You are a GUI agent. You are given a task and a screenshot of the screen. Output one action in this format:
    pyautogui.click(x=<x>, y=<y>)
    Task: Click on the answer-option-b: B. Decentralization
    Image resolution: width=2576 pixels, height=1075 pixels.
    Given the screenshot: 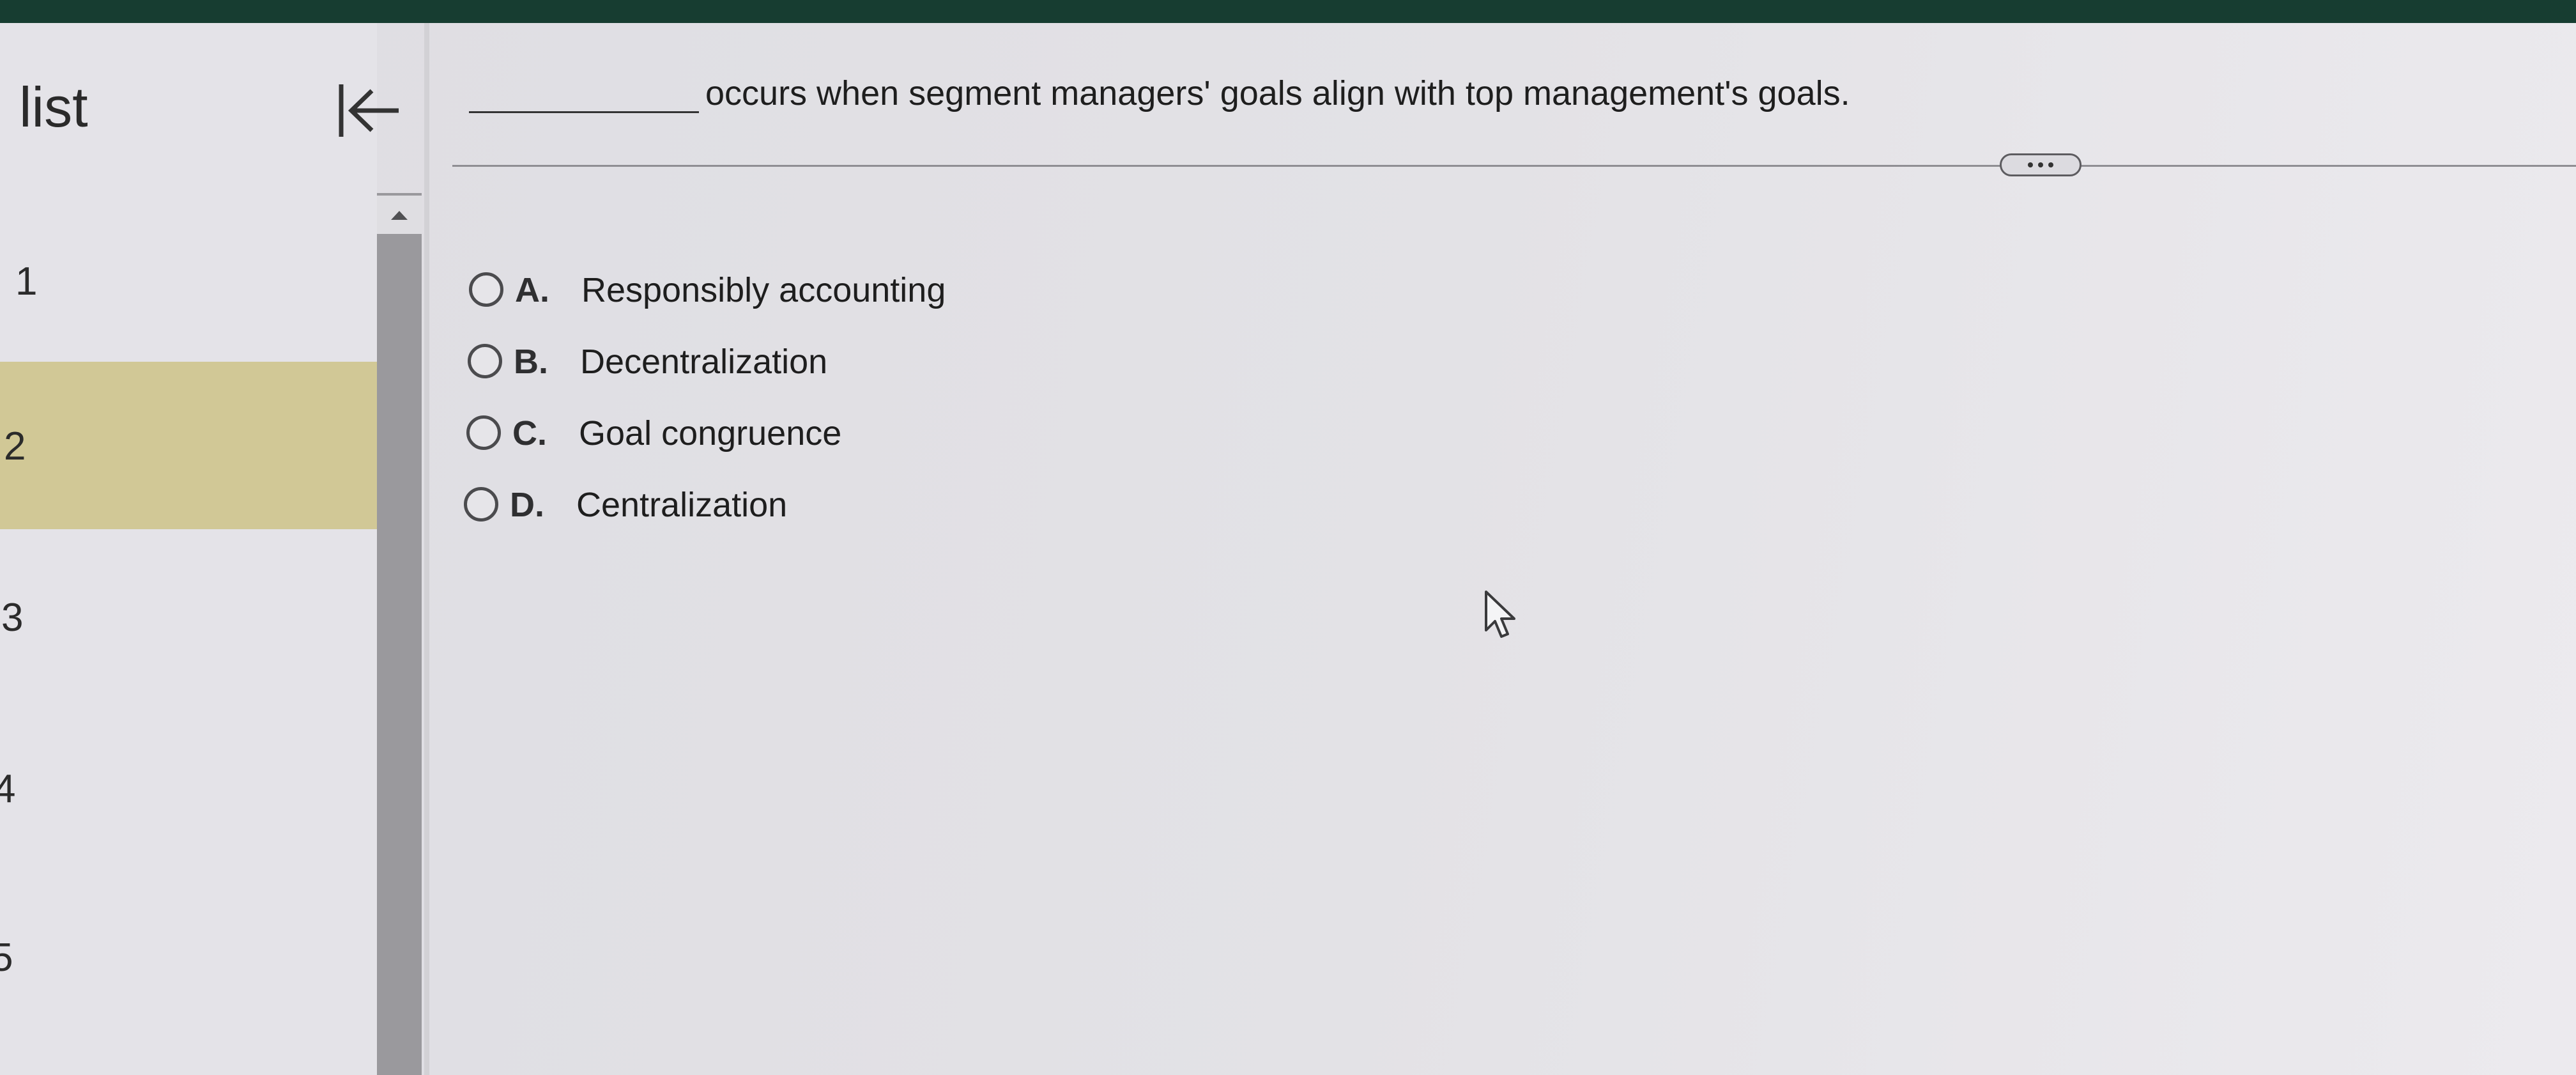 What is the action you would take?
    pyautogui.click(x=755, y=360)
    